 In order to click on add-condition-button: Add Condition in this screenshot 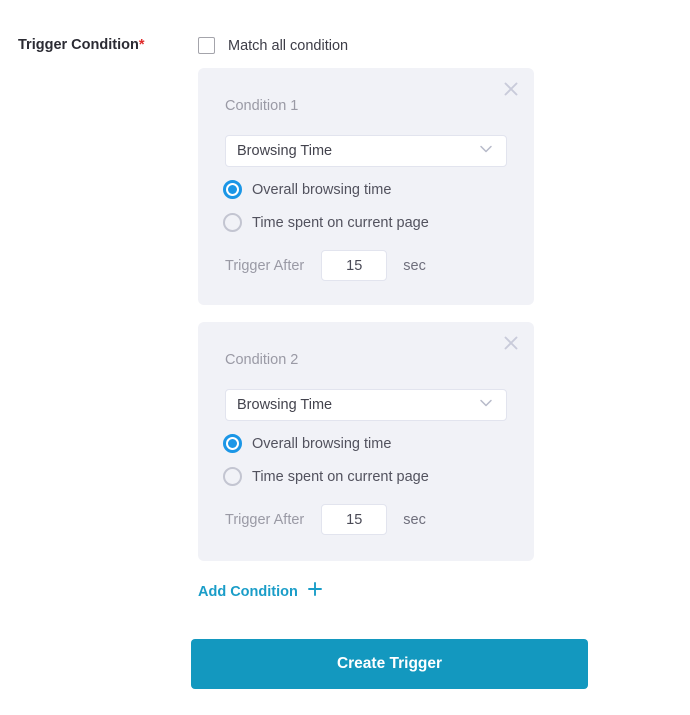, I will do `click(260, 591)`.